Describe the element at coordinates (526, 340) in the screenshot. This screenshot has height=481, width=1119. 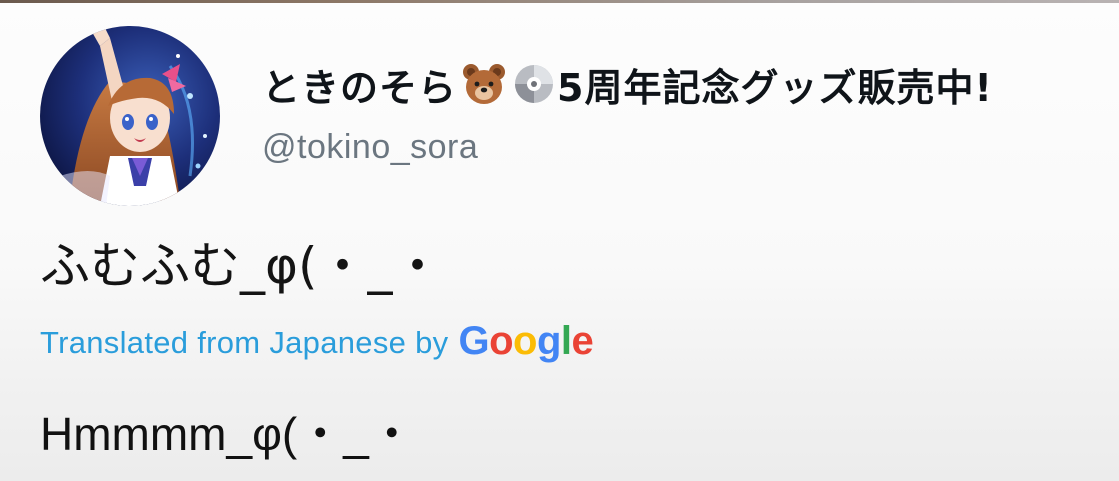
I see `google-logo: Google` at that location.